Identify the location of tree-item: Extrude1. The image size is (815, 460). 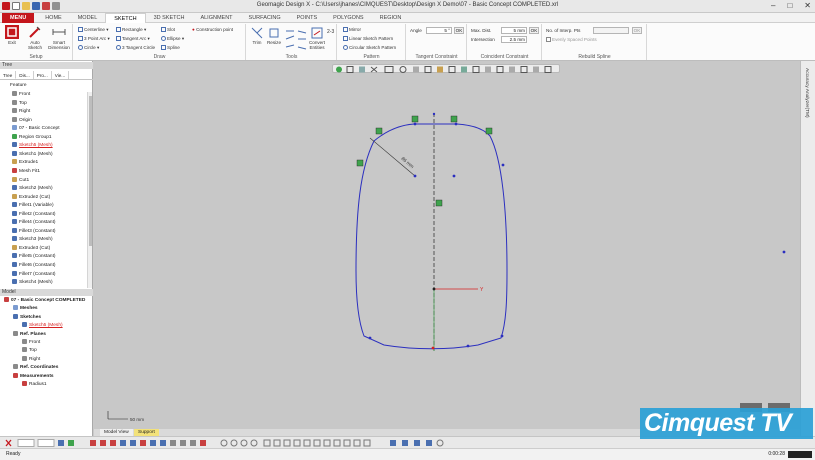
(25, 163).